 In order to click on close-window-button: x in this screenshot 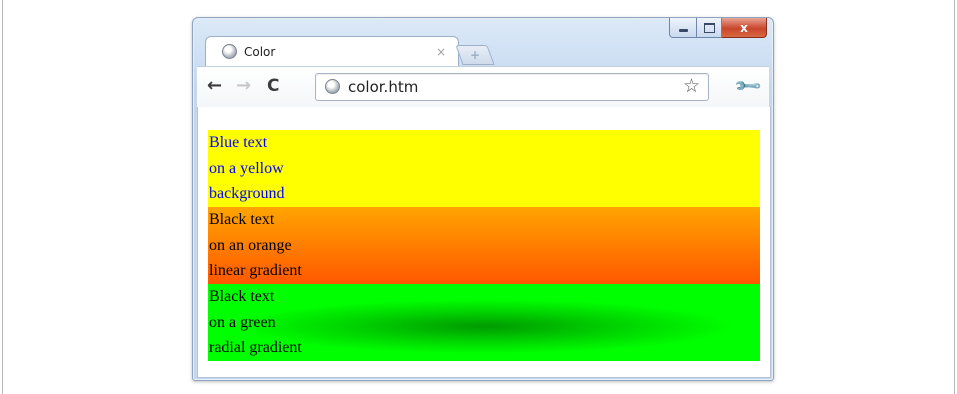, I will do `click(744, 28)`.